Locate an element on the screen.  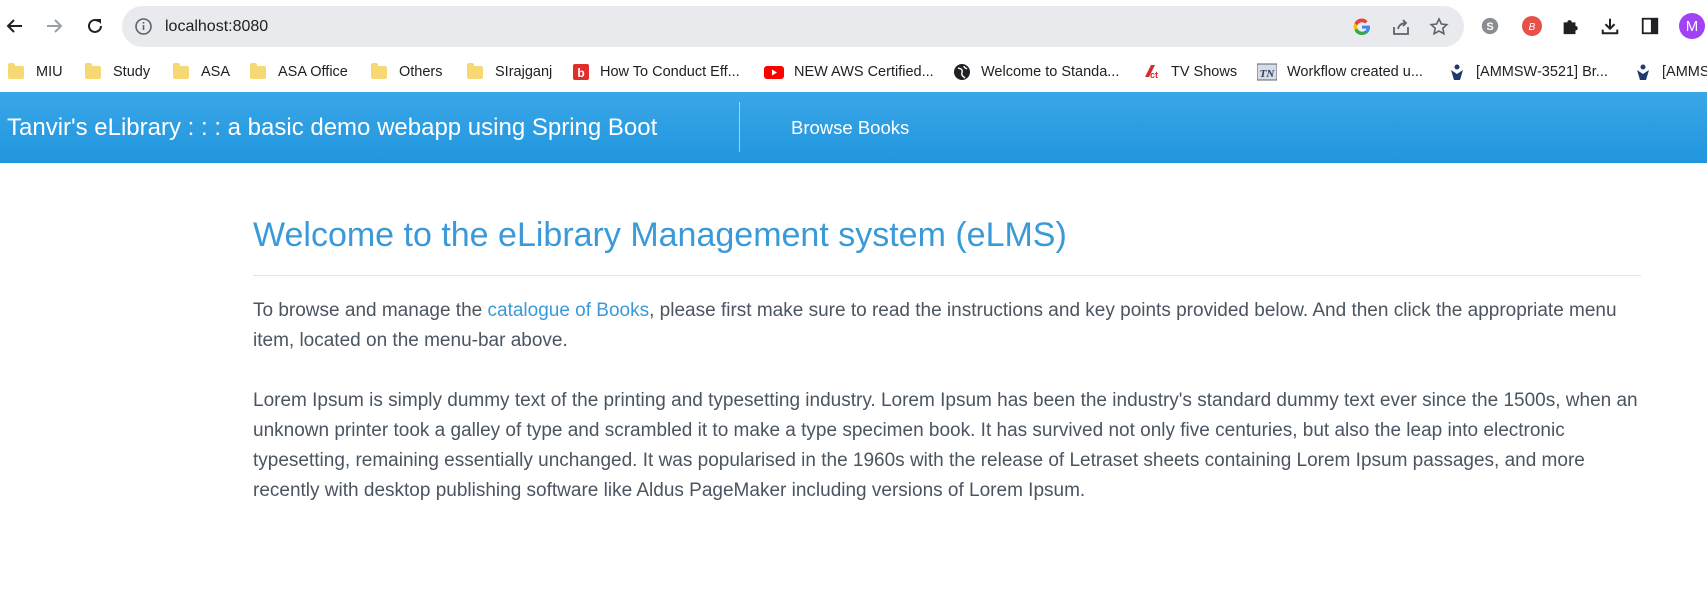
tv-shows-icon: ct is located at coordinates (1151, 72).